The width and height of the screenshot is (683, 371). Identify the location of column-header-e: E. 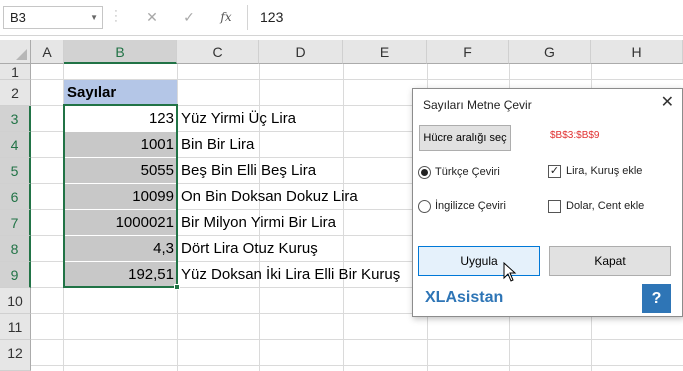
(385, 52).